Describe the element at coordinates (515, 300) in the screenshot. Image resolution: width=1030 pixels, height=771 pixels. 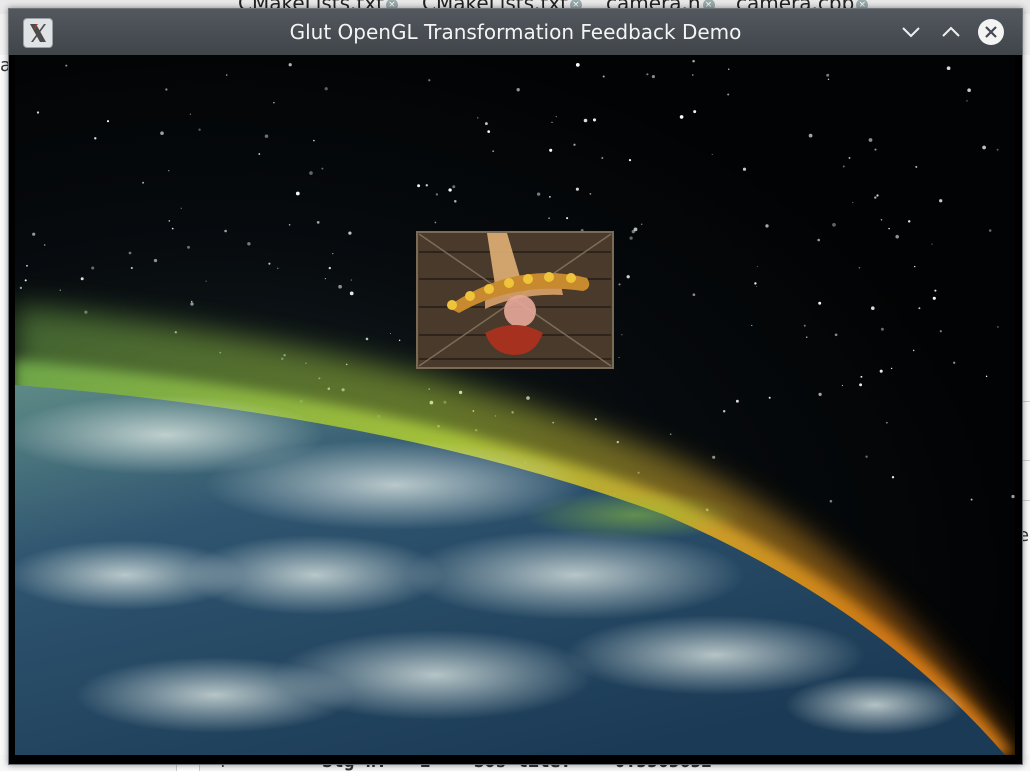
I see `textured-quad` at that location.